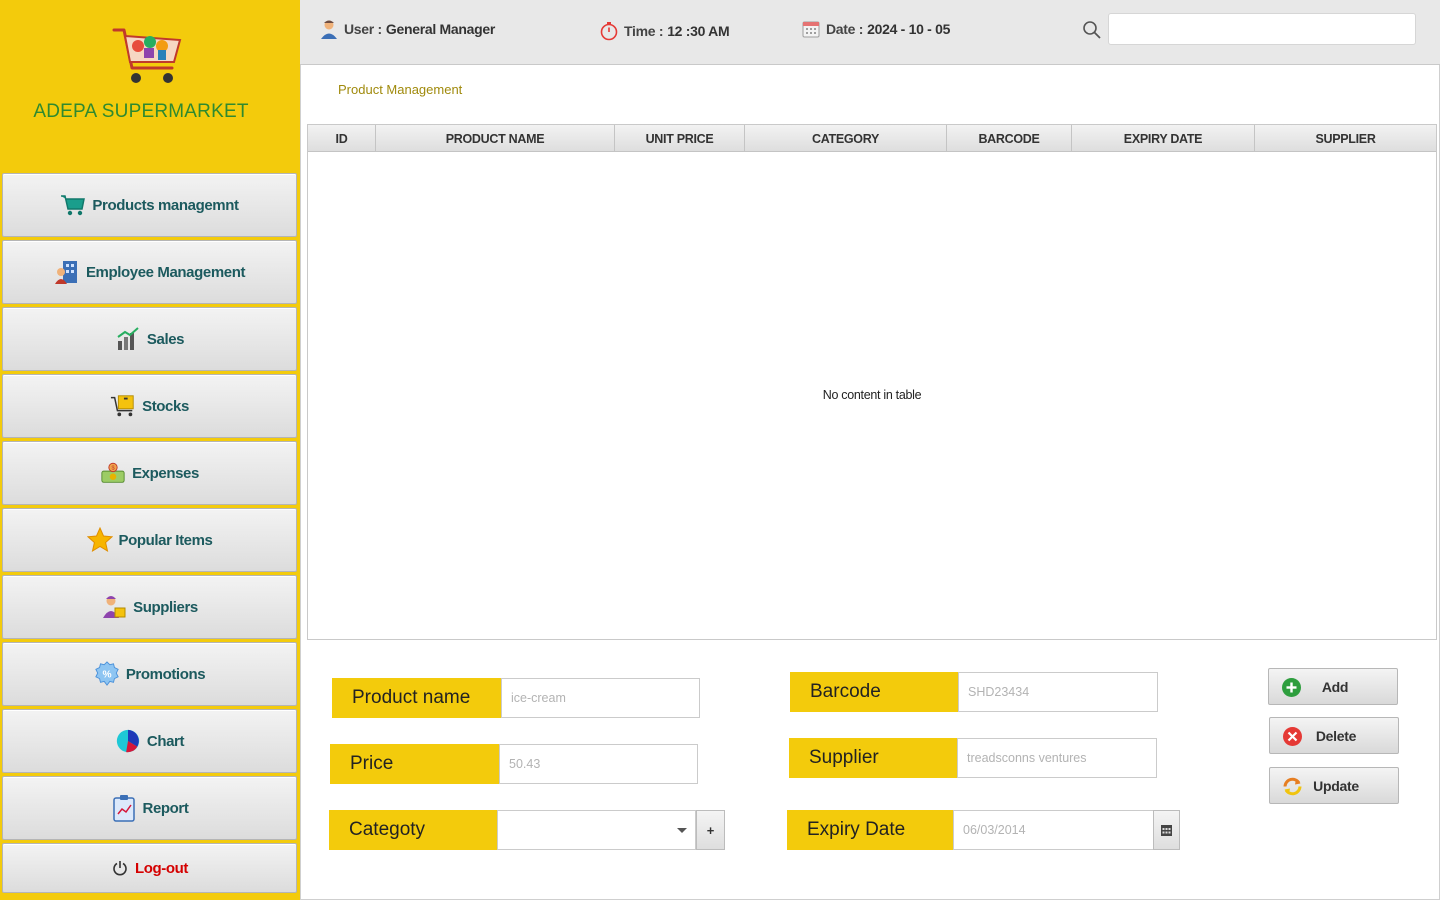 The width and height of the screenshot is (1440, 900). I want to click on column-header-unit-price: UNIT PRICE, so click(680, 138).